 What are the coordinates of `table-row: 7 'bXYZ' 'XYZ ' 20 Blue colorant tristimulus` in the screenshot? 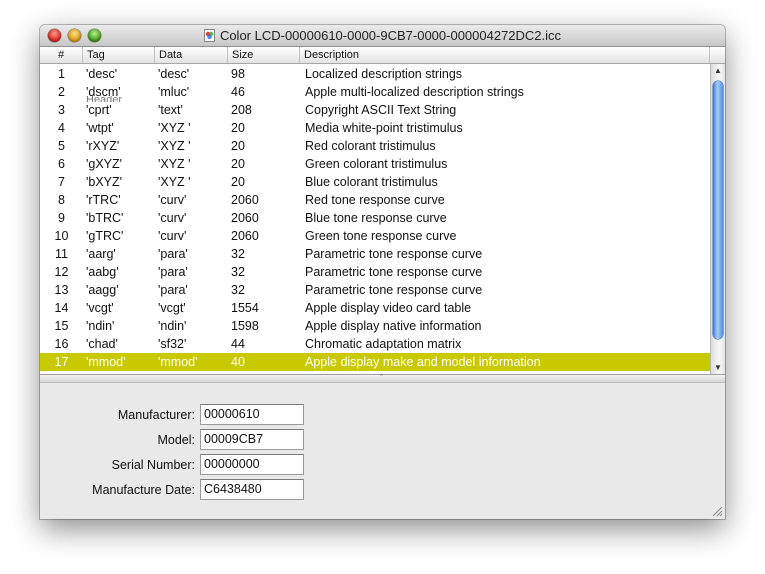 It's located at (375, 182).